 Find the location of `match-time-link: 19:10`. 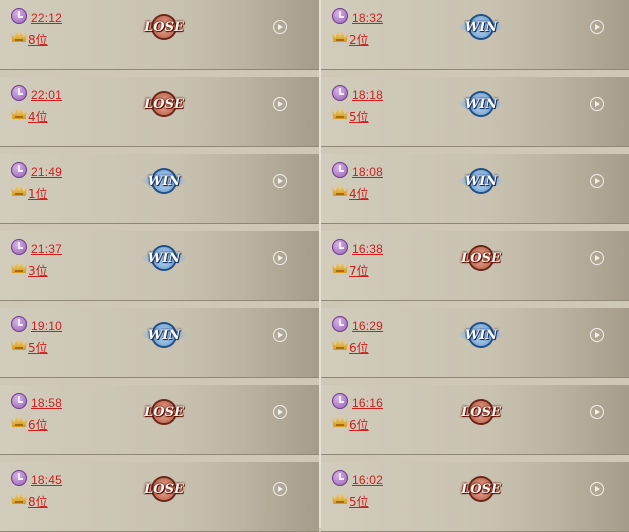

match-time-link: 19:10 is located at coordinates (46, 326).